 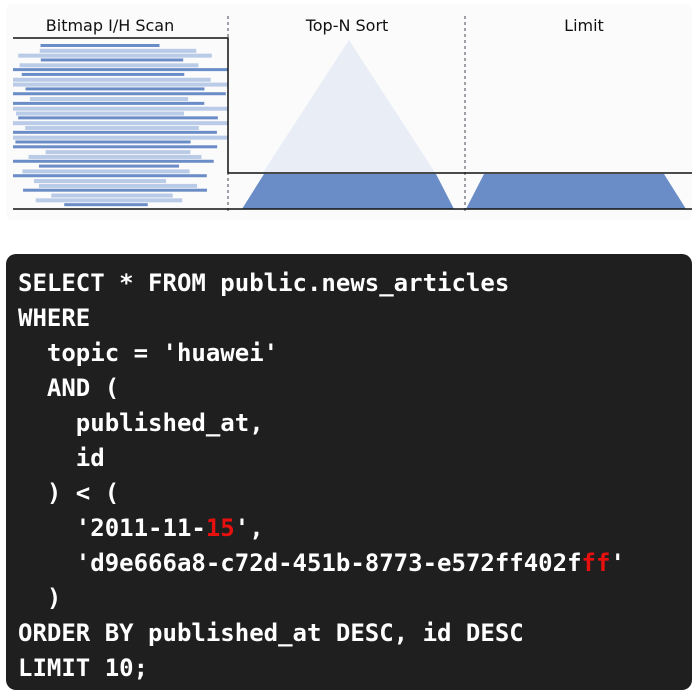 I want to click on code-line: '2011-11-15',, so click(x=355, y=528).